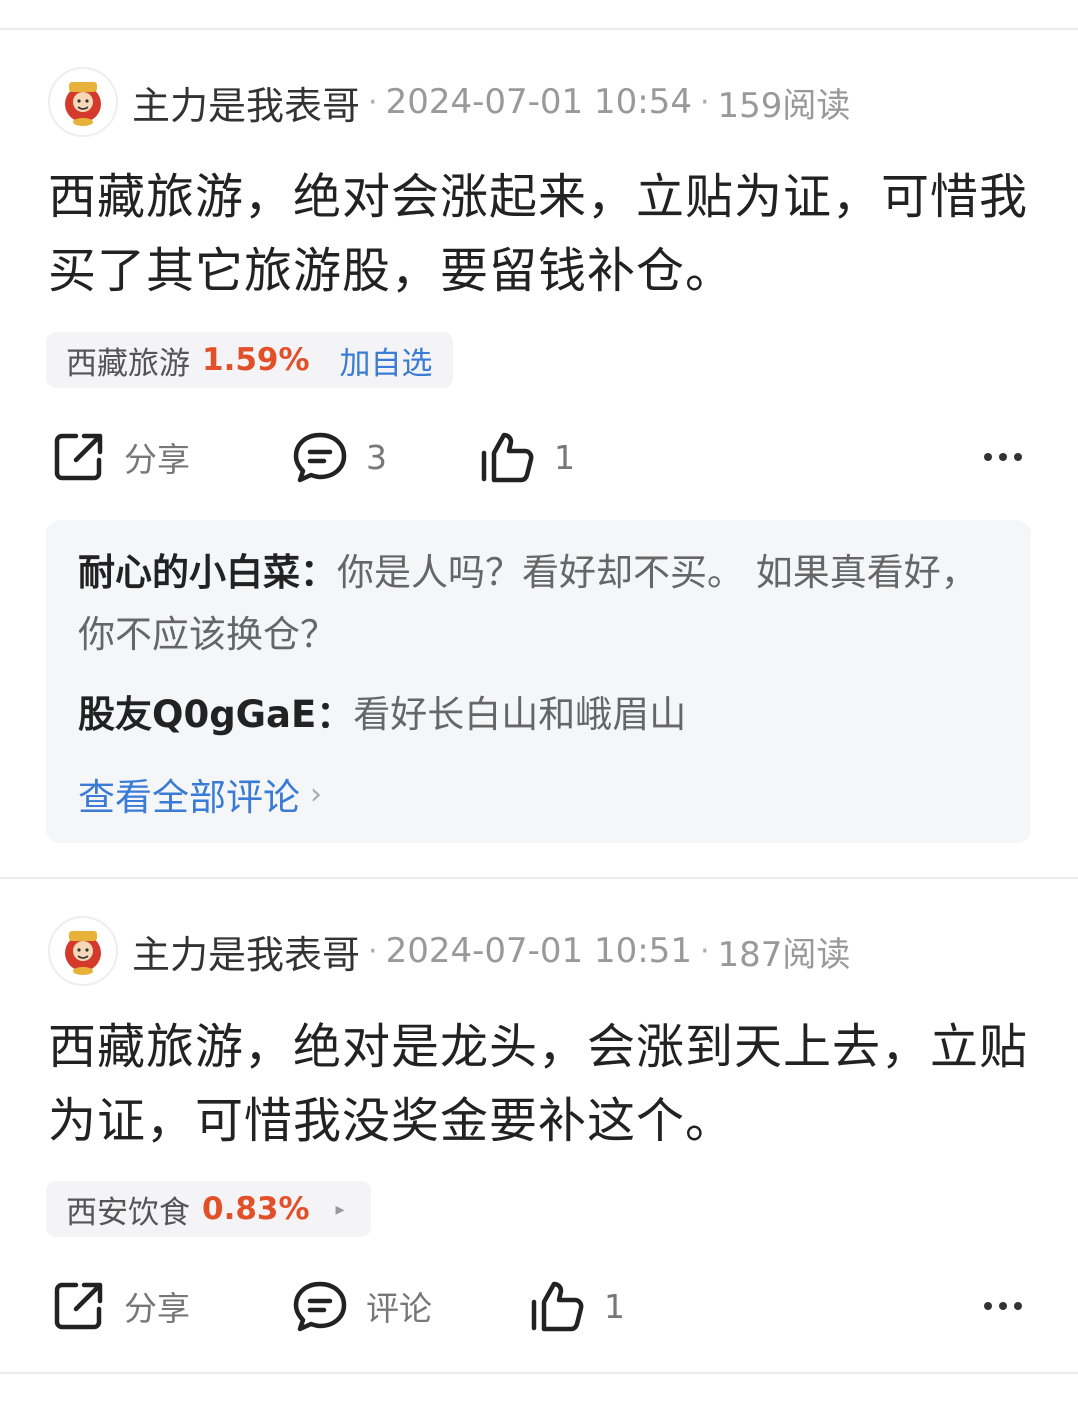 The height and width of the screenshot is (1410, 1078). I want to click on action-bar: 分享 3 1, so click(539, 457).